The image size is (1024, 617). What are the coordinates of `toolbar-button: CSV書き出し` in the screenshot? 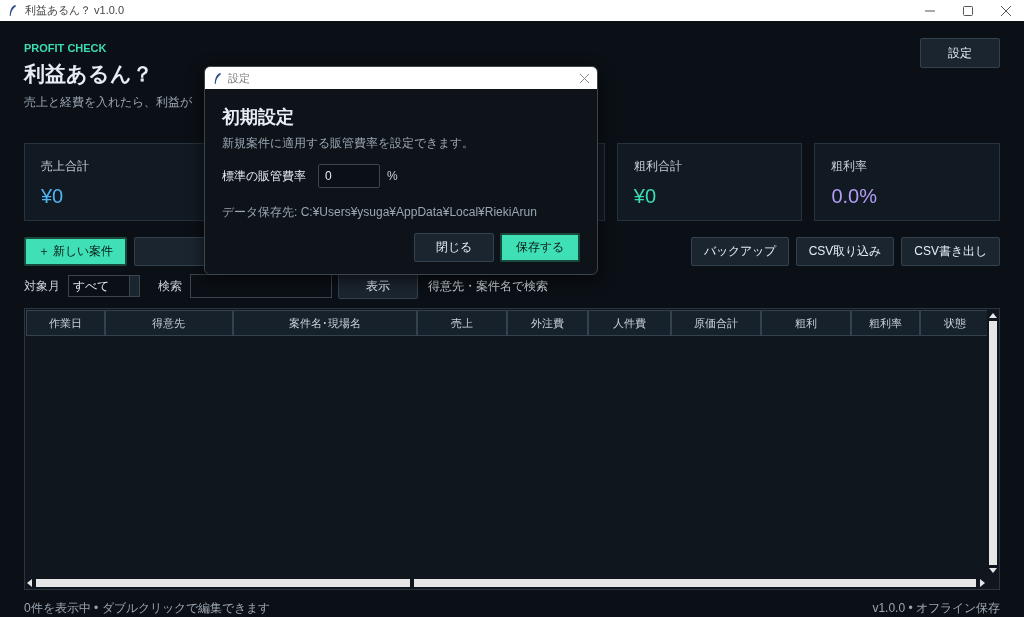 It's located at (950, 251).